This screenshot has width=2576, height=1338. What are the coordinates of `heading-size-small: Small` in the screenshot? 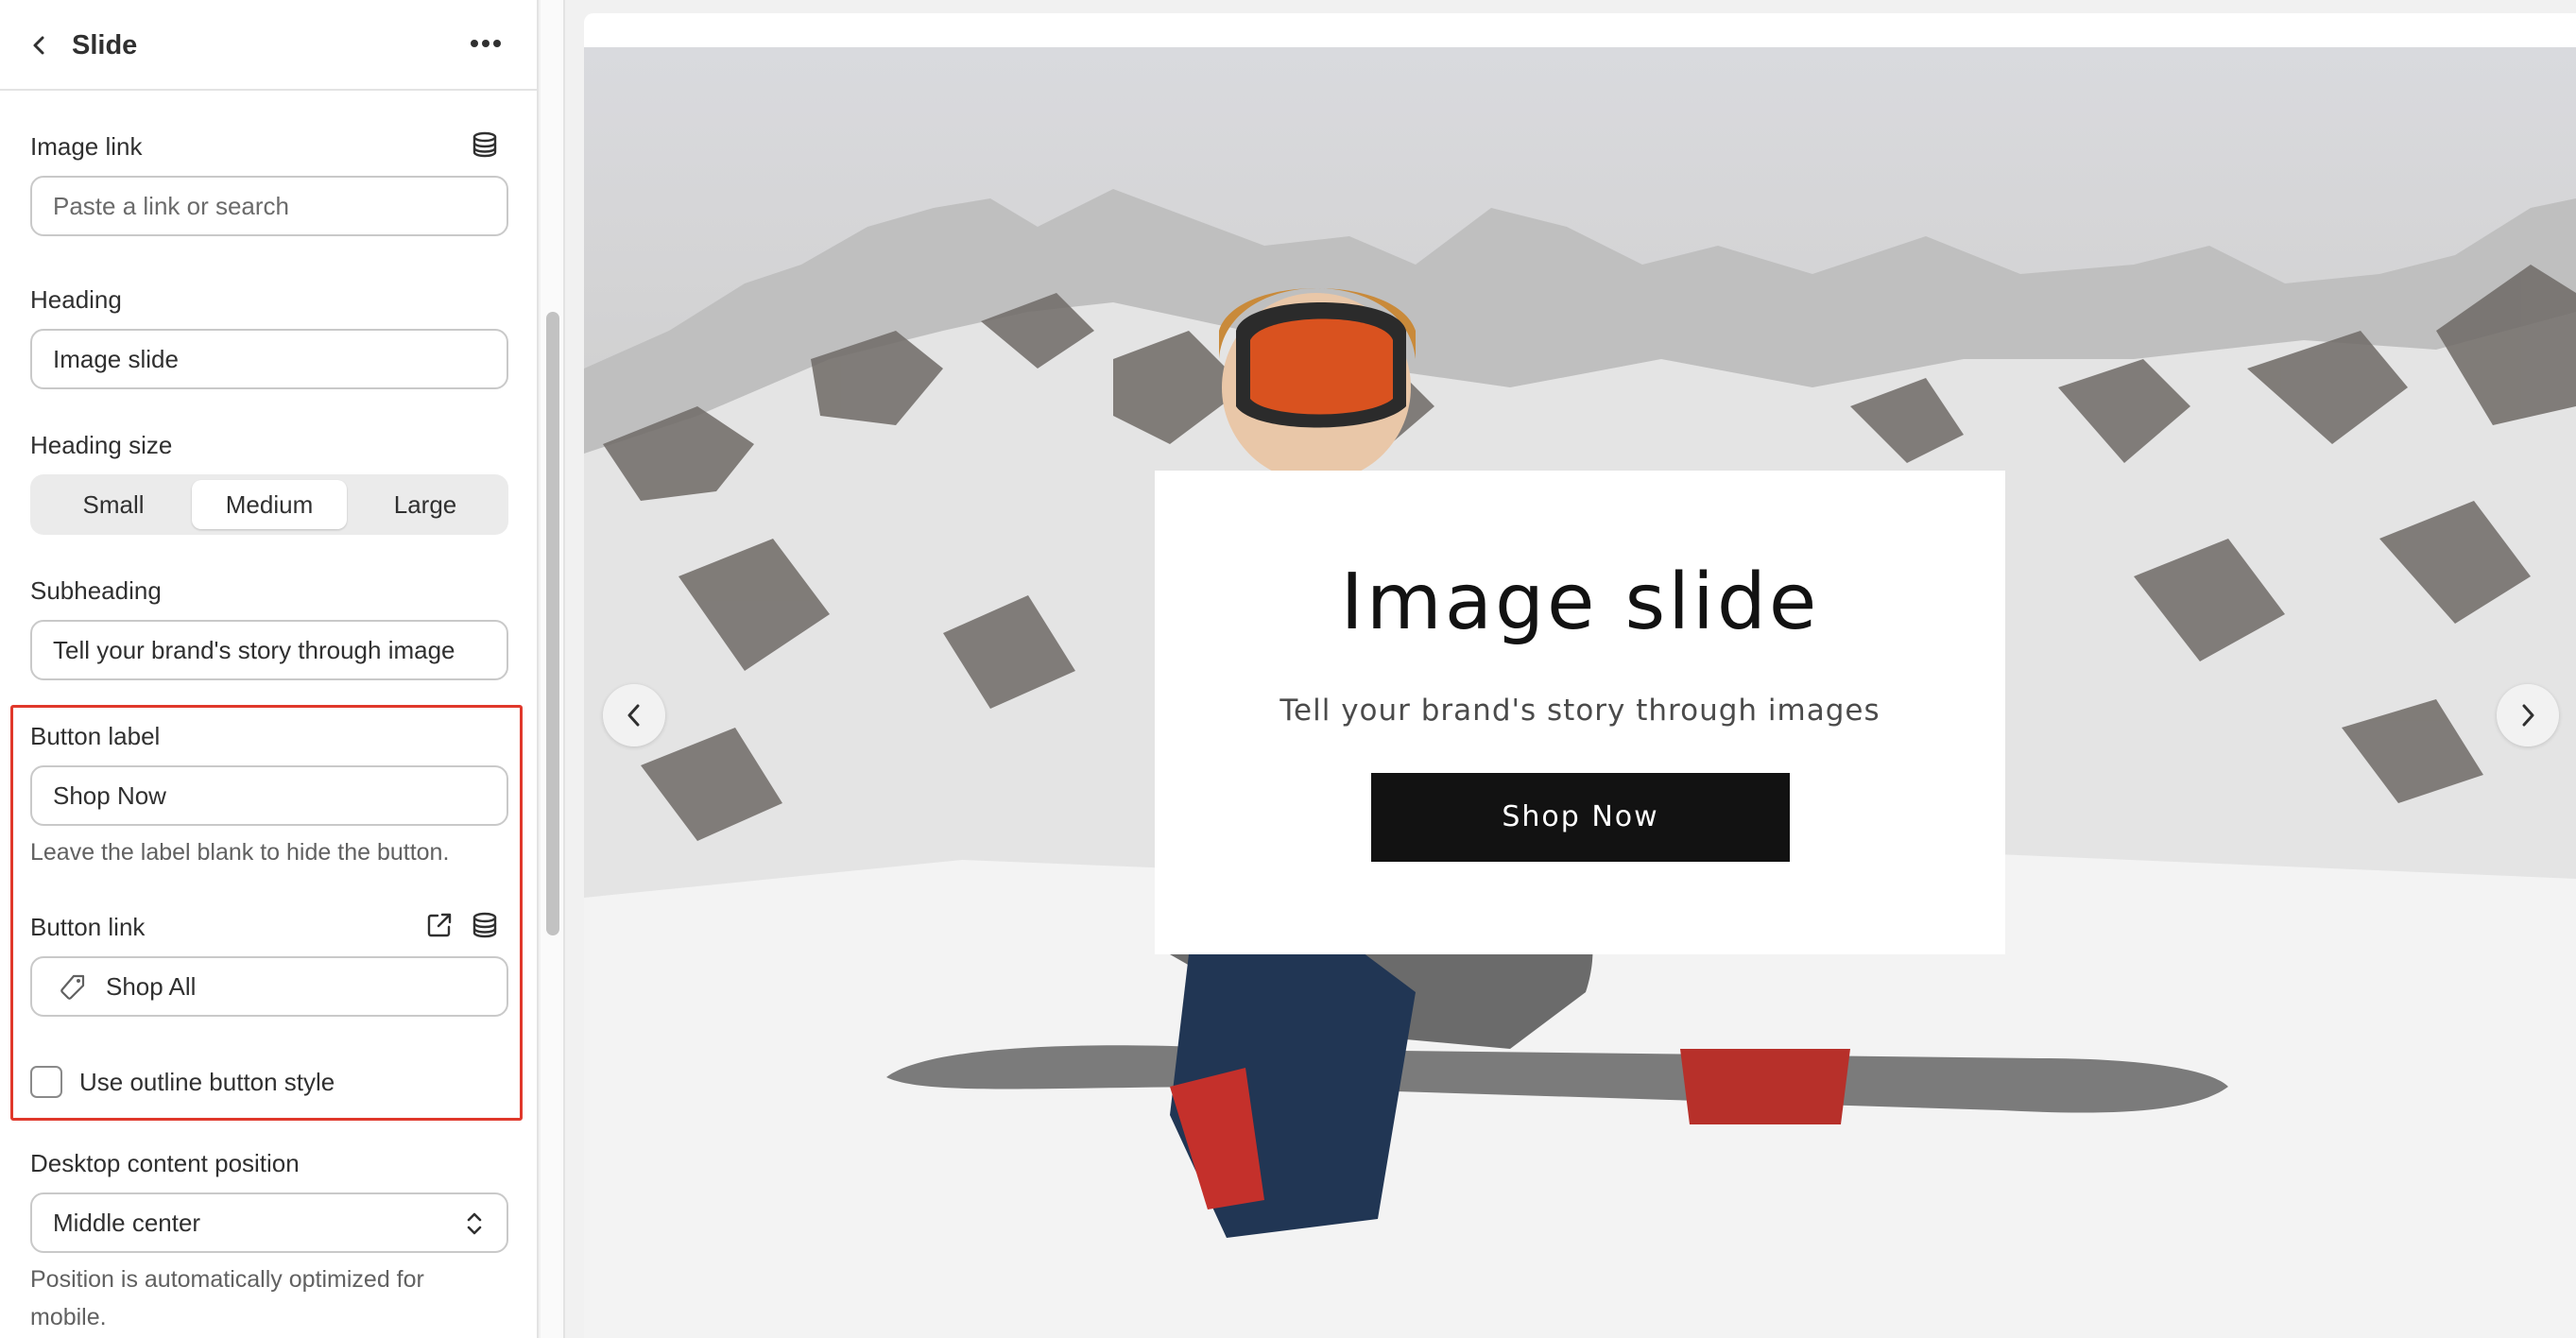 It's located at (113, 504).